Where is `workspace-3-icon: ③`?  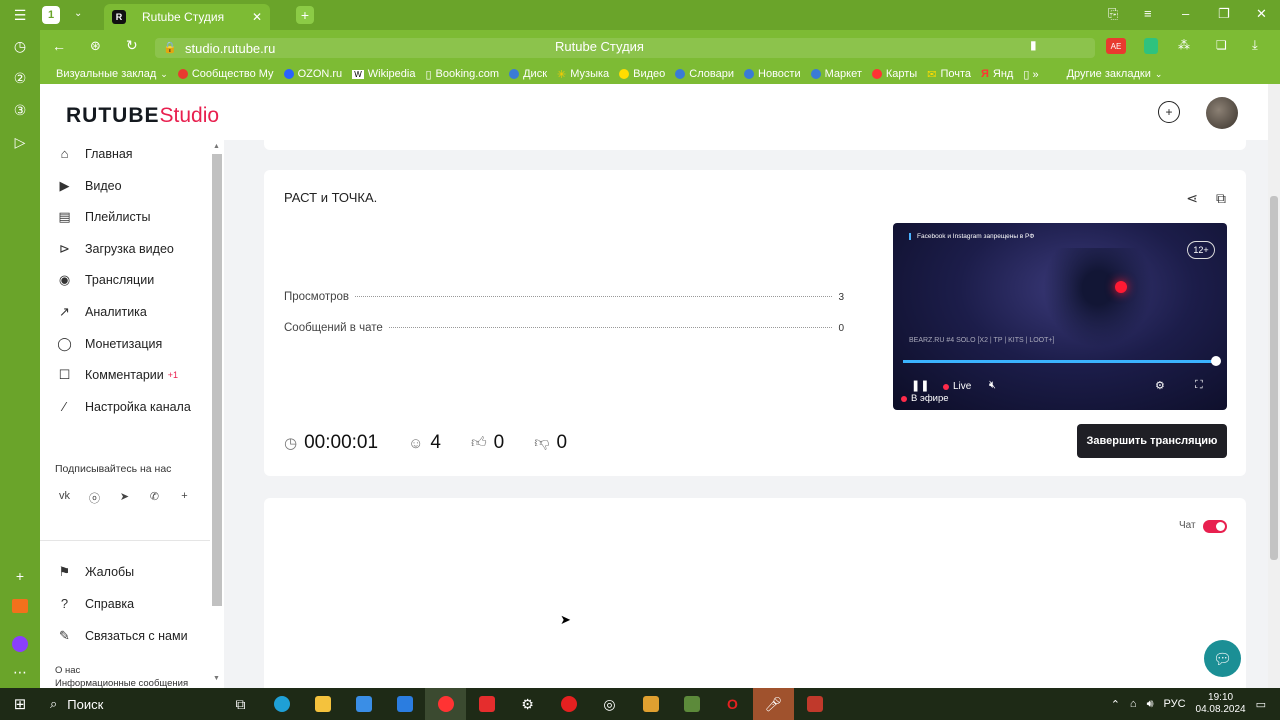 workspace-3-icon: ③ is located at coordinates (20, 110).